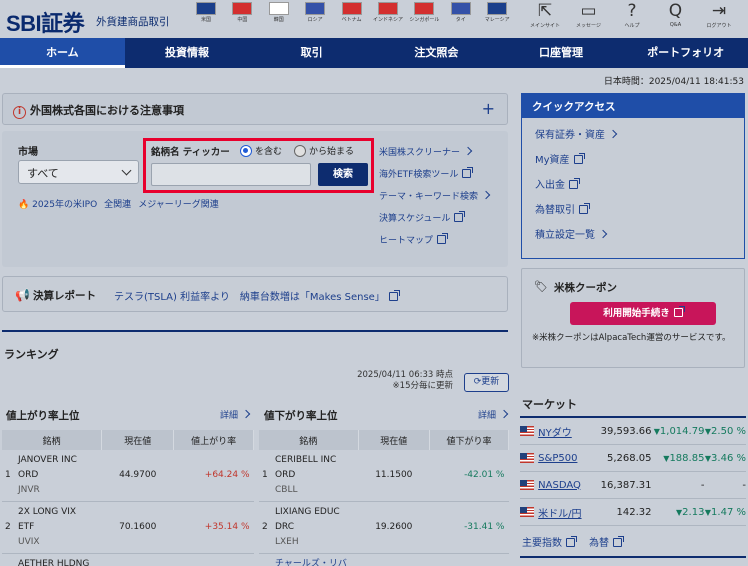 The height and width of the screenshot is (566, 748). Describe the element at coordinates (43, 173) in the screenshot. I see `market-select-value: すべて` at that location.